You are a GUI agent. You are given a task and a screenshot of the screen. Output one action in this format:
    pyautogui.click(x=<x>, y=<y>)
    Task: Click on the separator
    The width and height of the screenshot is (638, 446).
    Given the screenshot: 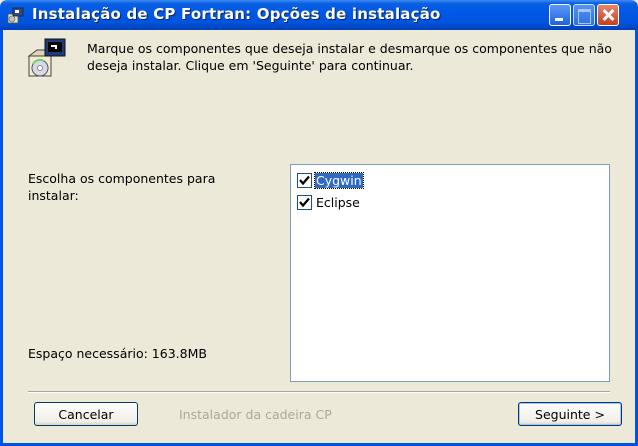 What is the action you would take?
    pyautogui.click(x=319, y=392)
    